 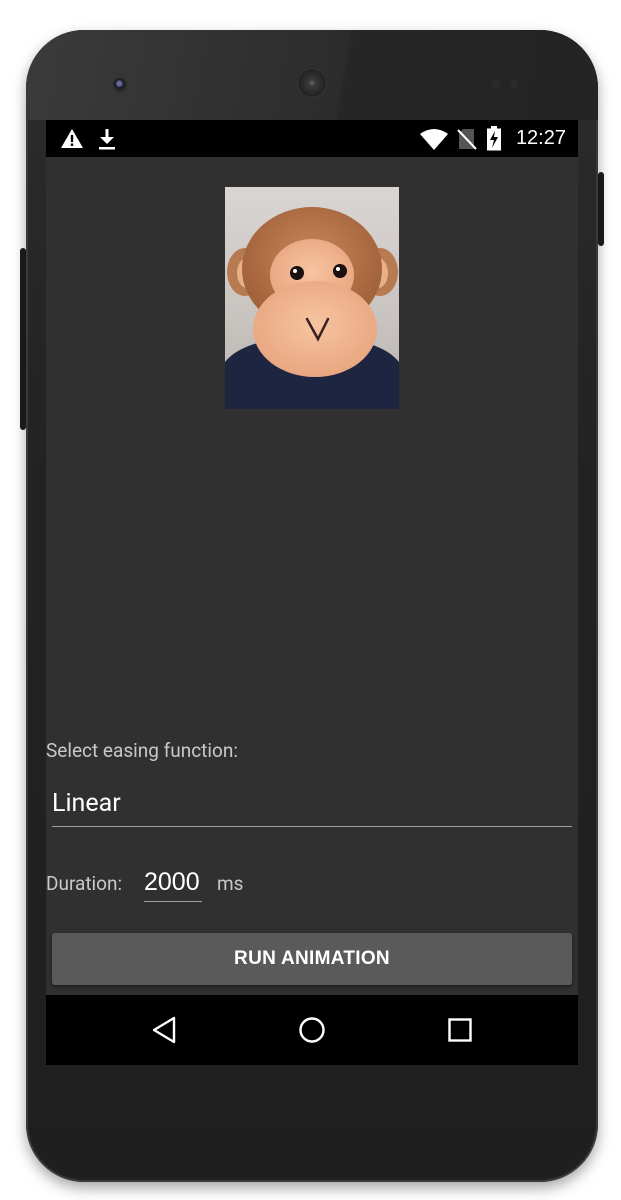 I want to click on easing-spinner: Linear, so click(x=312, y=806).